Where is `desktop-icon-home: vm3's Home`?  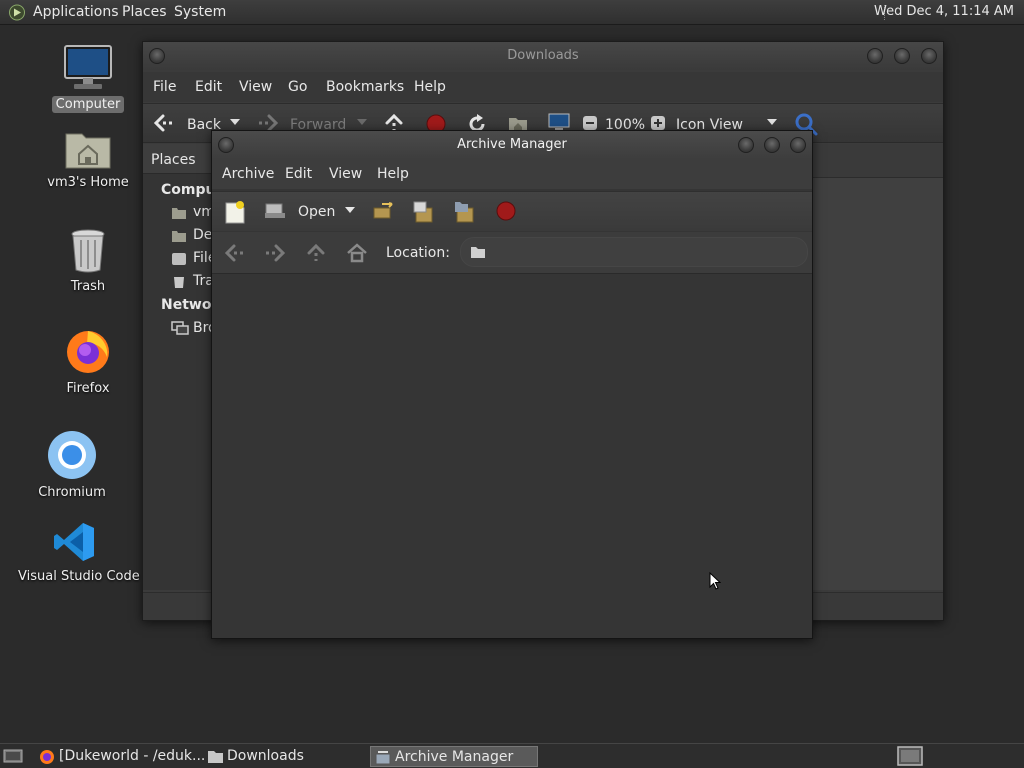
desktop-icon-home: vm3's Home is located at coordinates (88, 159).